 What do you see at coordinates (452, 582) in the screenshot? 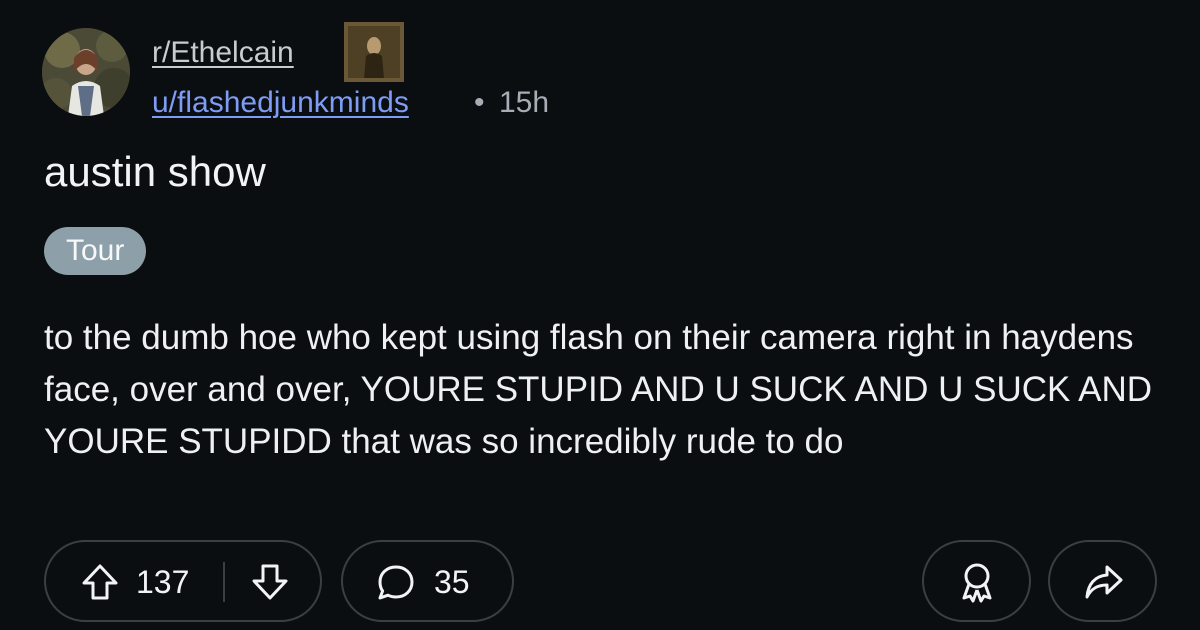
I see `comment-count: 35` at bounding box center [452, 582].